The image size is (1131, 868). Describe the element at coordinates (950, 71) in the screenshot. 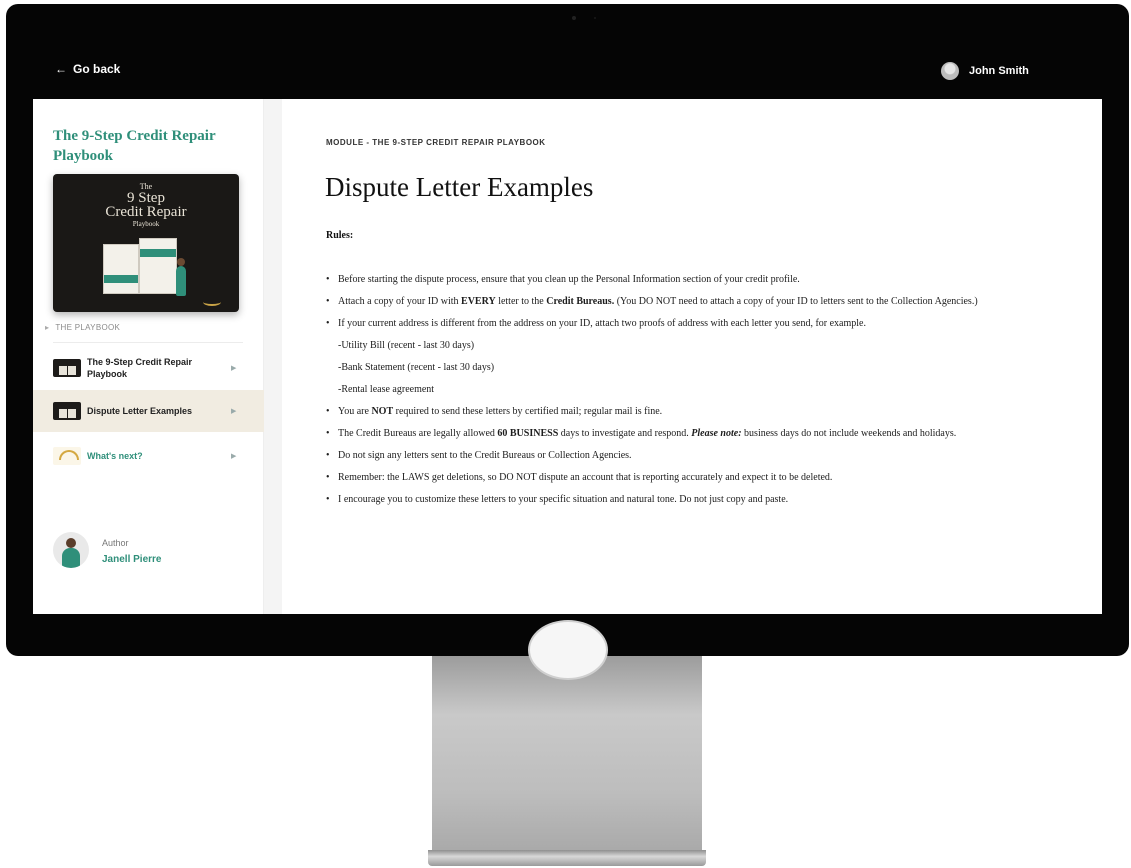

I see `user-avatar-icon` at that location.